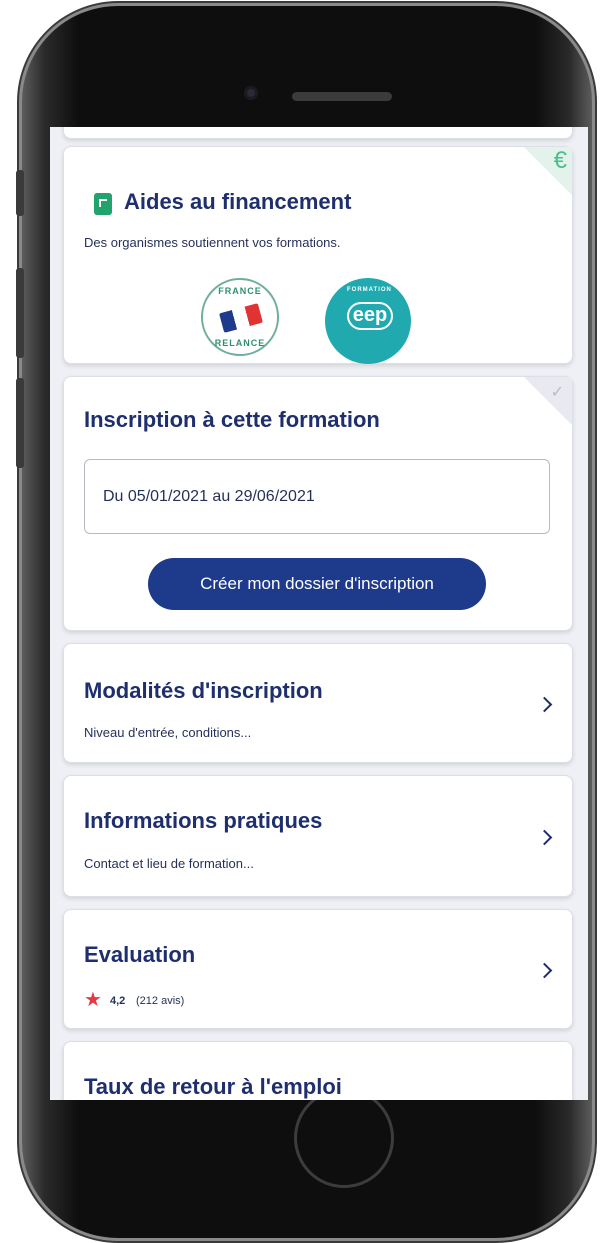 Image resolution: width=611 pixels, height=1243 pixels. What do you see at coordinates (93, 1000) in the screenshot?
I see `star-icon: ★` at bounding box center [93, 1000].